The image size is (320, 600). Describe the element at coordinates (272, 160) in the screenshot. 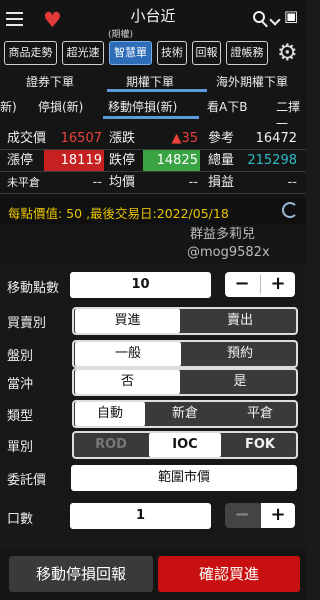

I see `volume-value: 215298` at that location.